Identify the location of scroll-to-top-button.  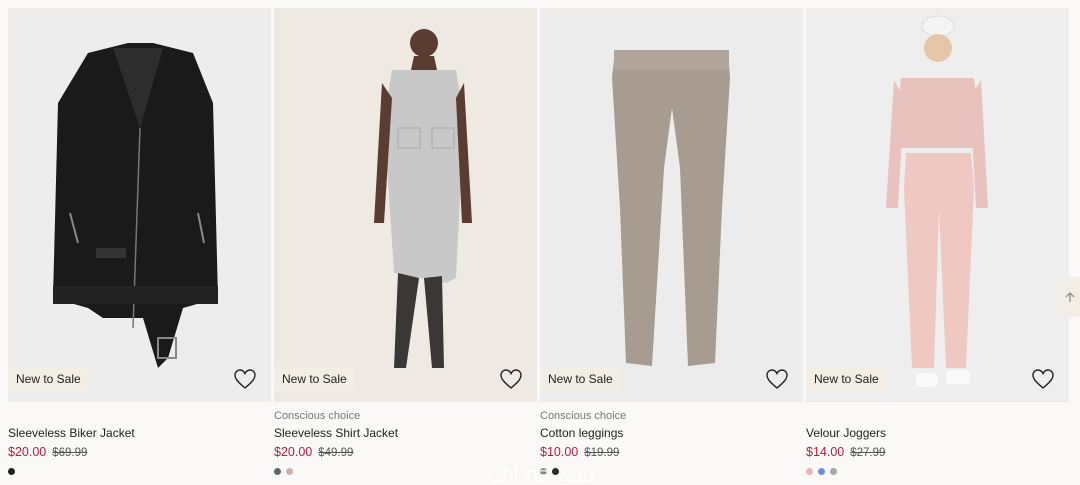
(1069, 297).